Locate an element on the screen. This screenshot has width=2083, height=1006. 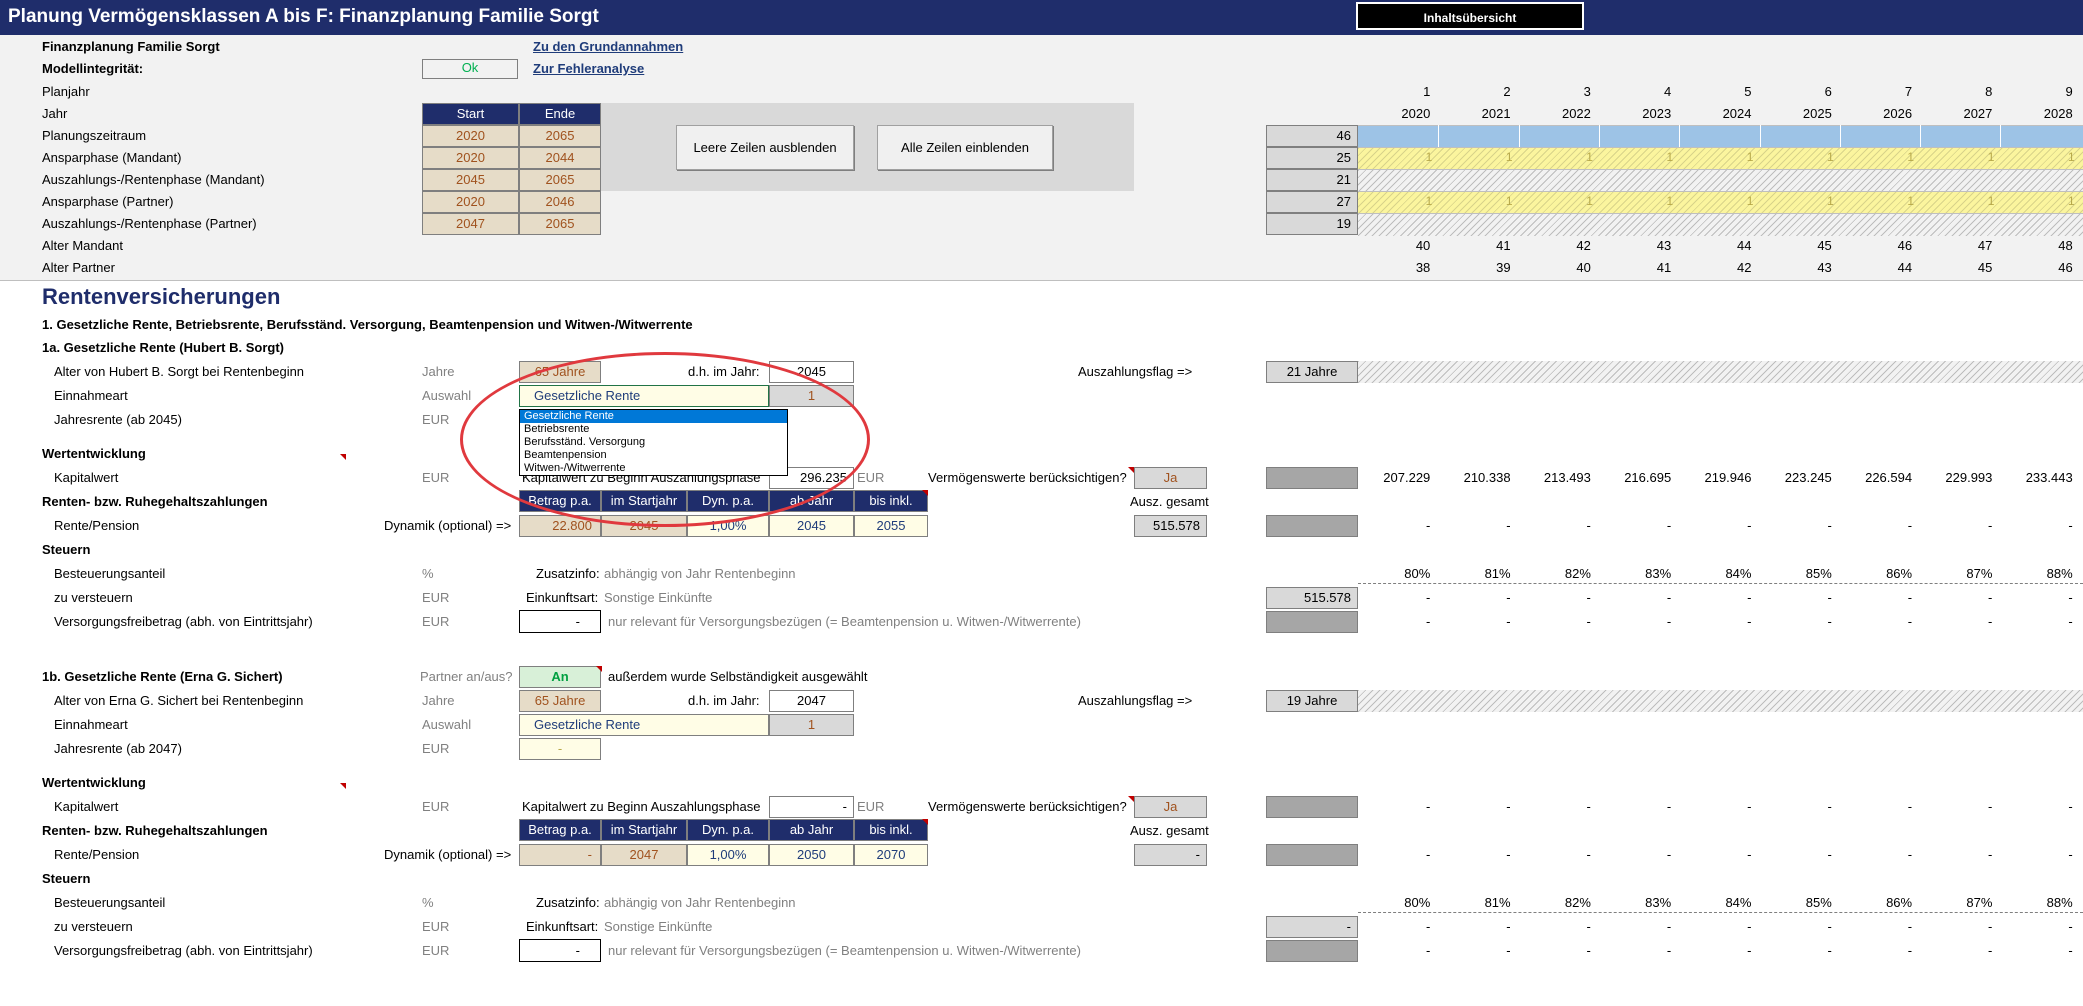
alter-value: 65 Jahre is located at coordinates (560, 701).